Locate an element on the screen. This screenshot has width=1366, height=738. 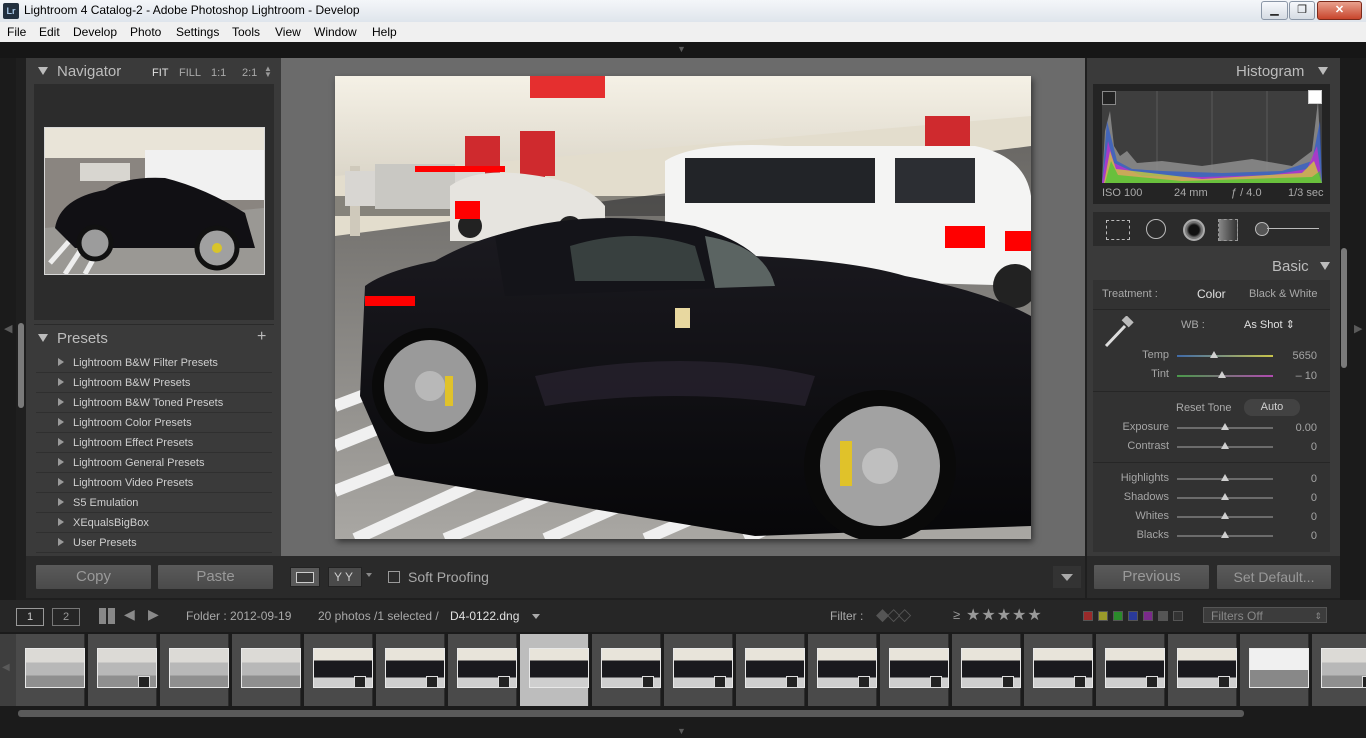
basic-collapse-icon is located at coordinates (1325, 266).